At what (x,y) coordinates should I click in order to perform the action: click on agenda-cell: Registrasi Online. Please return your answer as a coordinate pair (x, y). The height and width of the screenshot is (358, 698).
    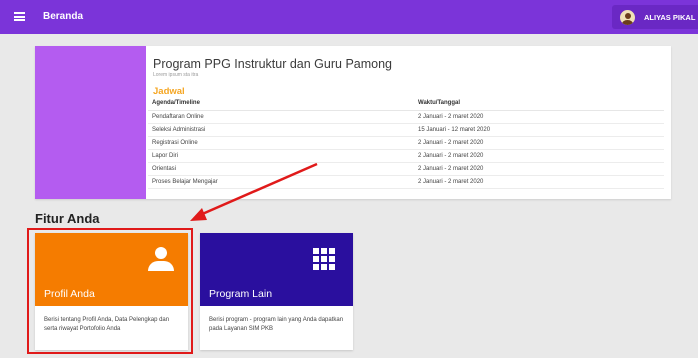
    Looking at the image, I should click on (281, 143).